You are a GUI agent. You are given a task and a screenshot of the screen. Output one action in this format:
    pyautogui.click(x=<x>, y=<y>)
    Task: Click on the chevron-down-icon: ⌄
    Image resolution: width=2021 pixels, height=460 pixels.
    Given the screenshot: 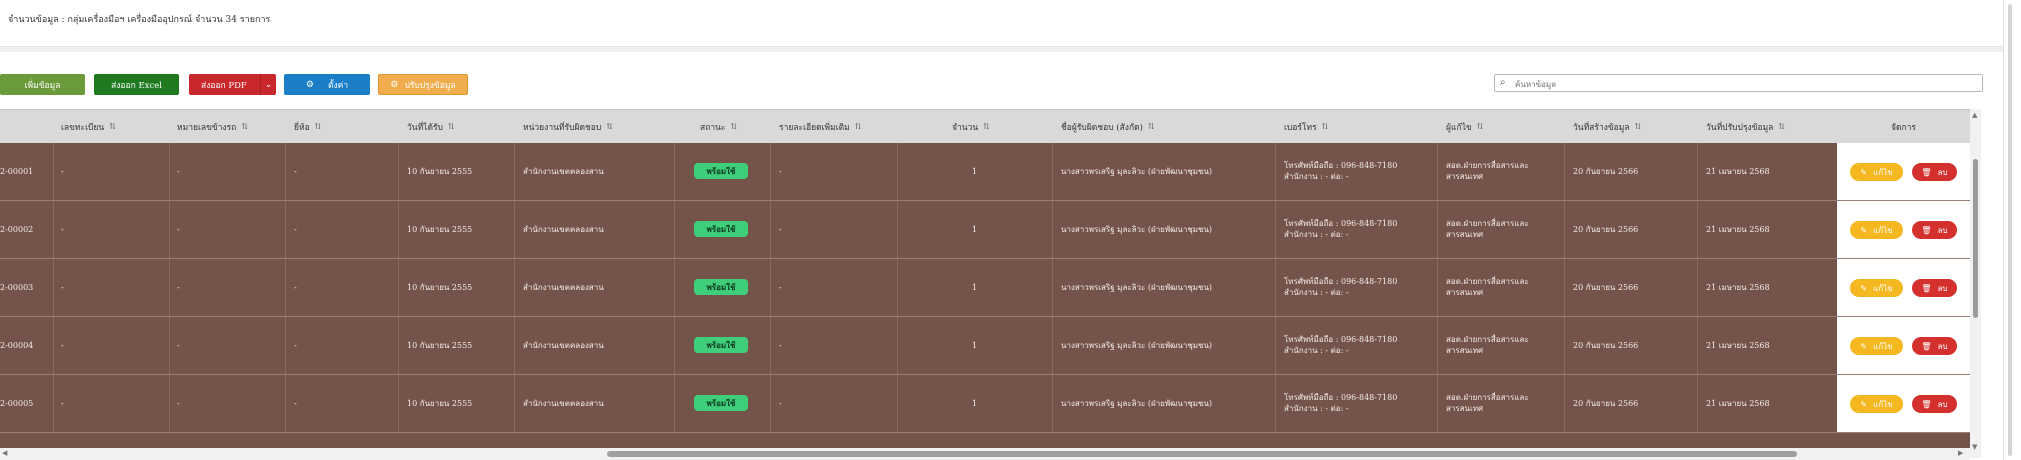 What is the action you would take?
    pyautogui.click(x=268, y=84)
    